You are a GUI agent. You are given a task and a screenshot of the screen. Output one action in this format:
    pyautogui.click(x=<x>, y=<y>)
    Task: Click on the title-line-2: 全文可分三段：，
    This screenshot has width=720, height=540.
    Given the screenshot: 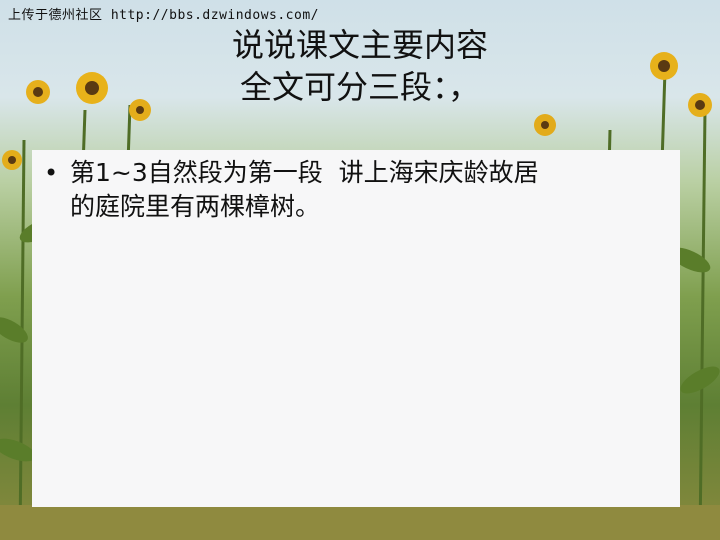 What is the action you would take?
    pyautogui.click(x=359, y=87)
    